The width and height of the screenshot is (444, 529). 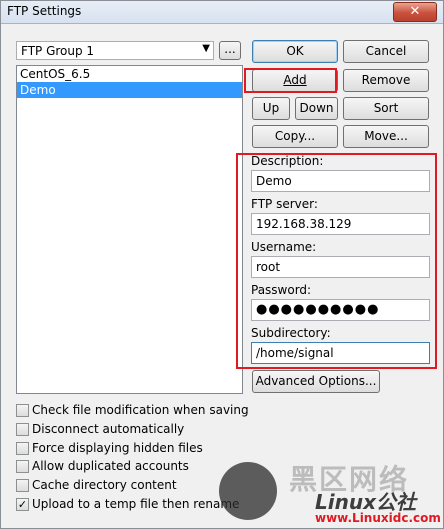 What do you see at coordinates (58, 51) in the screenshot?
I see `ftp-group-value: FTP Group 1` at bounding box center [58, 51].